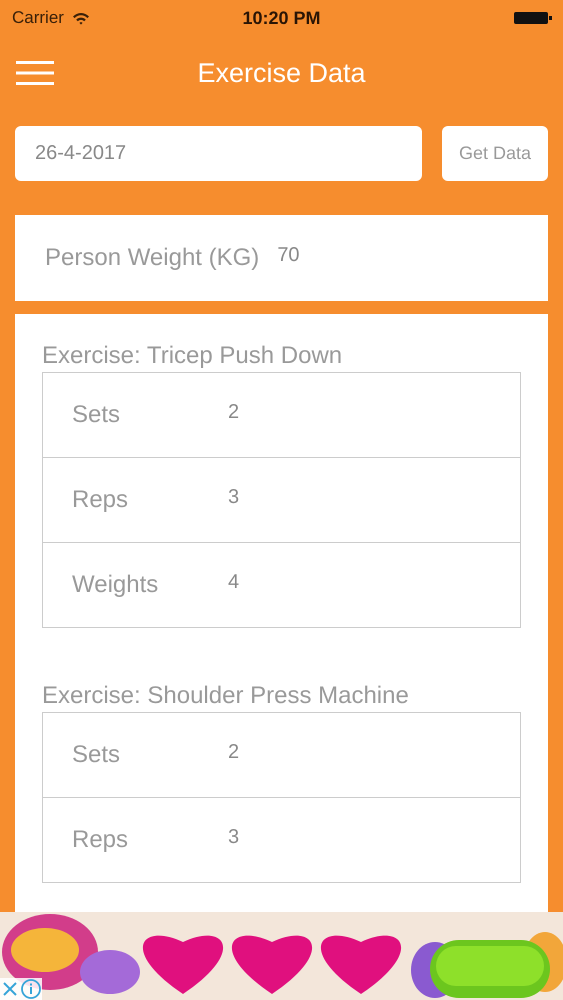 The height and width of the screenshot is (1000, 563). Describe the element at coordinates (35, 73) in the screenshot. I see `menu-icon` at that location.